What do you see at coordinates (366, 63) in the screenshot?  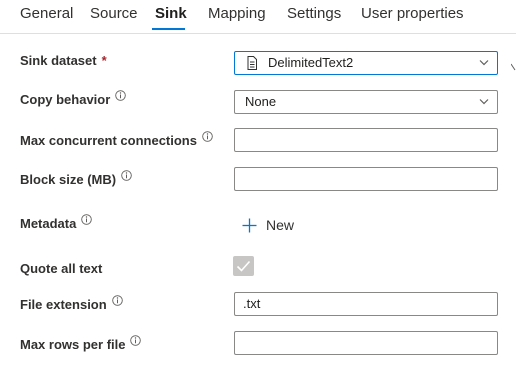 I see `sink-dataset-dropdown: DelimitedText2` at bounding box center [366, 63].